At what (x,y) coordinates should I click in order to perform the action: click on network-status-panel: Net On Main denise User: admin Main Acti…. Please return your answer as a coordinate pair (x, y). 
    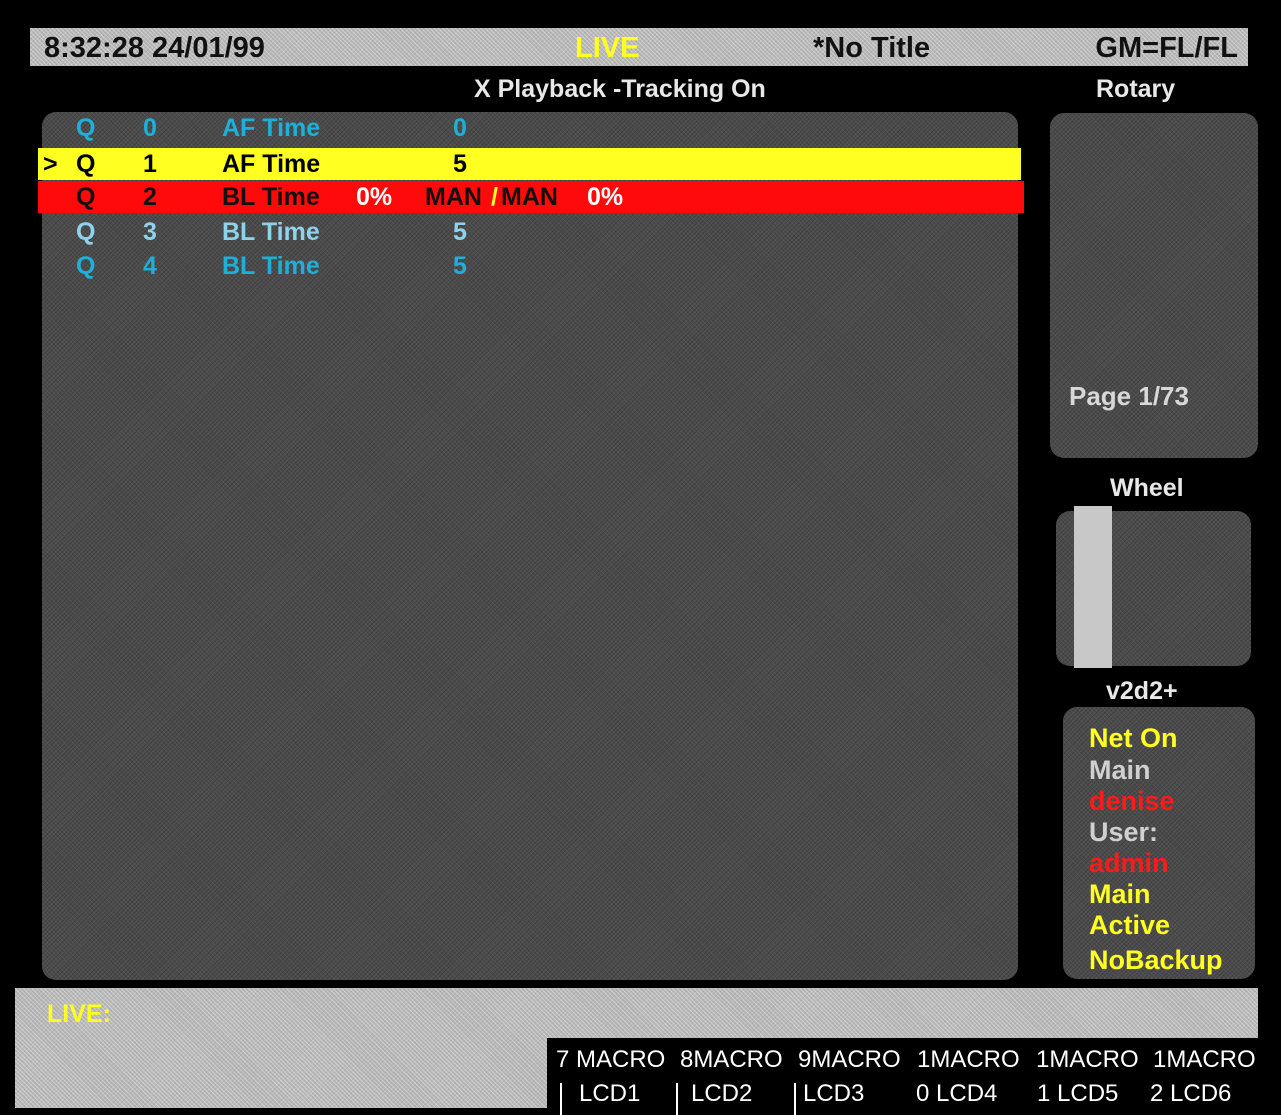
    Looking at the image, I should click on (1159, 843).